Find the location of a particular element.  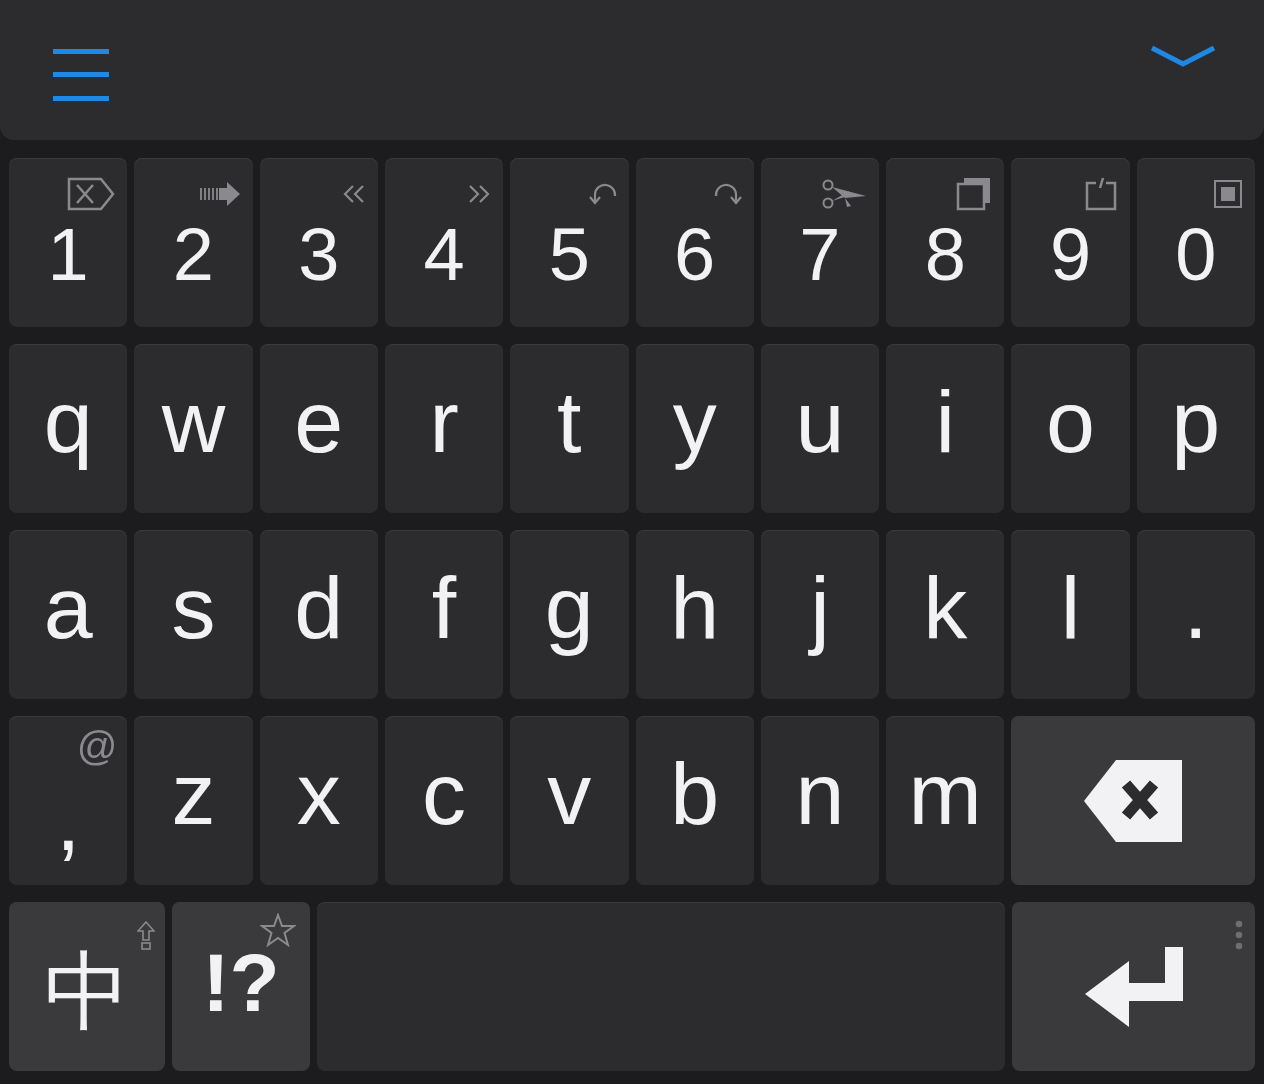

key: r is located at coordinates (444, 428).